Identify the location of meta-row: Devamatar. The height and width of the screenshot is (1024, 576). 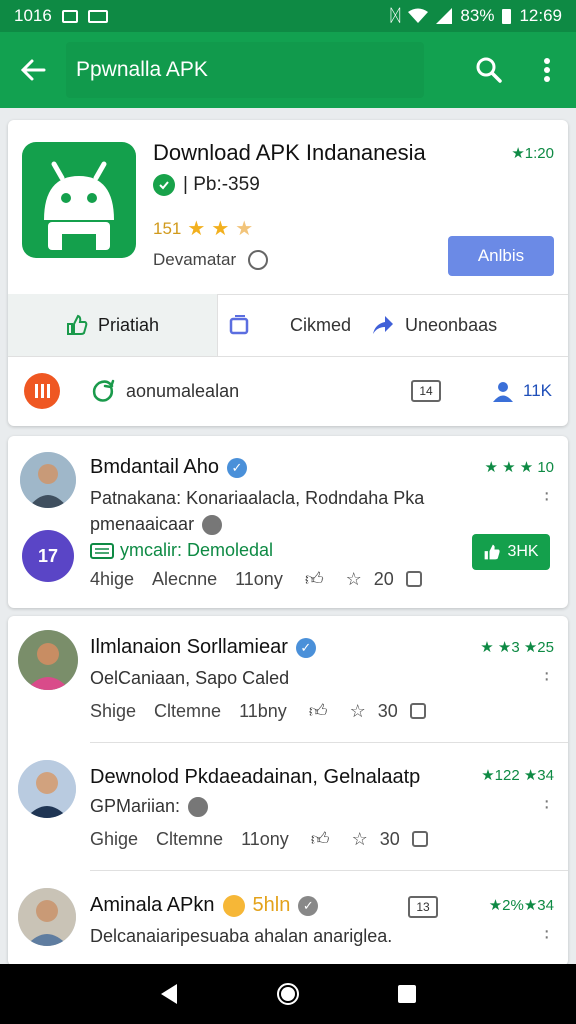
(211, 260).